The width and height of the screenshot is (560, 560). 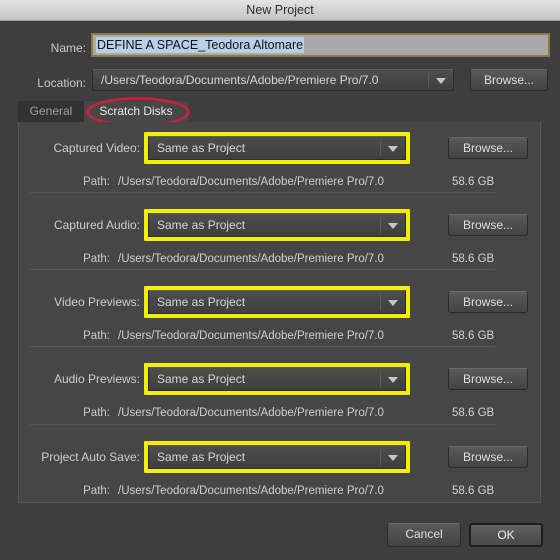 I want to click on select-video-previews: Same as Project, so click(x=277, y=302).